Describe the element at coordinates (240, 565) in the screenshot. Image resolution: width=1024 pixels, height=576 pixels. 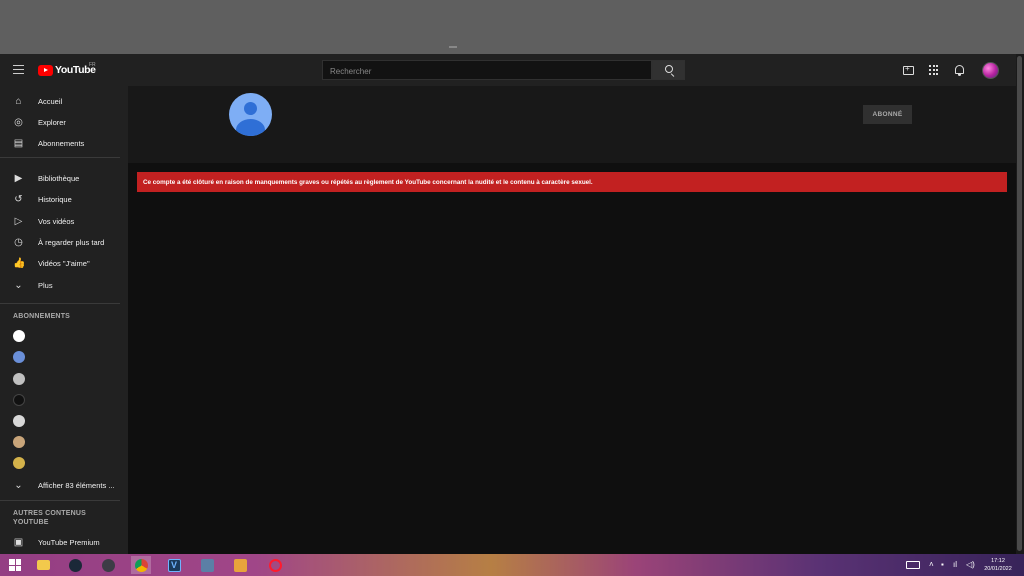
I see `media-player-icon` at that location.